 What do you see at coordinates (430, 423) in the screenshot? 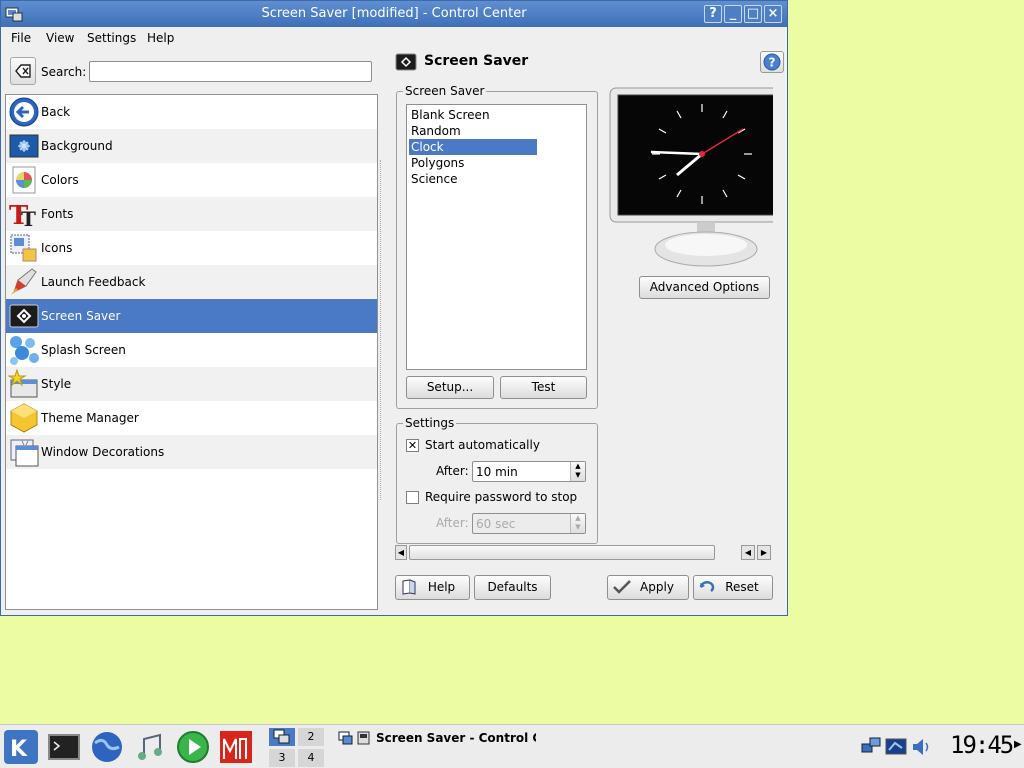
I see `group-title: Settings` at bounding box center [430, 423].